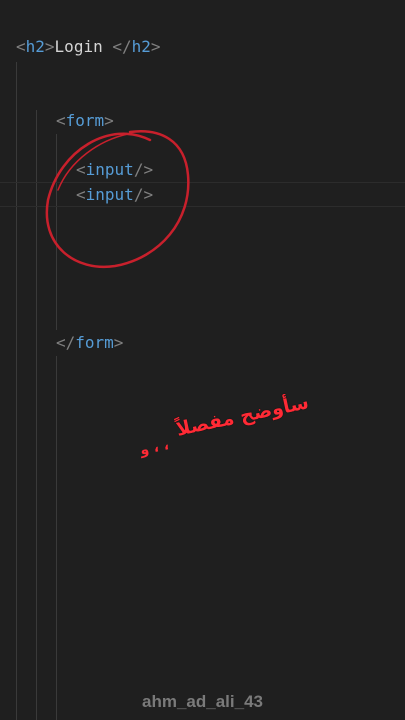 The height and width of the screenshot is (720, 405). What do you see at coordinates (242, 416) in the screenshot?
I see `overlay-caption: سأوضح مفصلاً` at bounding box center [242, 416].